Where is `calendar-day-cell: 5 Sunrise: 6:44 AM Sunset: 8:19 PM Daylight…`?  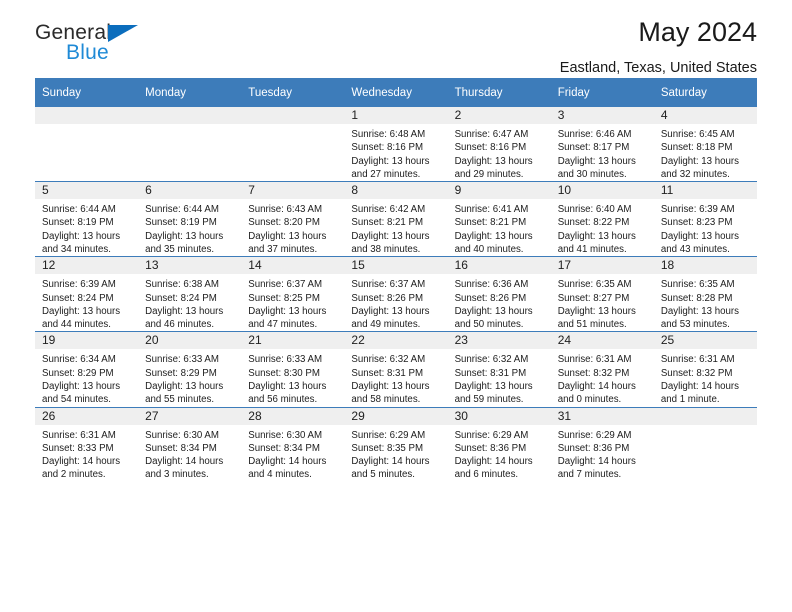 calendar-day-cell: 5 Sunrise: 6:44 AM Sunset: 8:19 PM Daylight… is located at coordinates (87, 219).